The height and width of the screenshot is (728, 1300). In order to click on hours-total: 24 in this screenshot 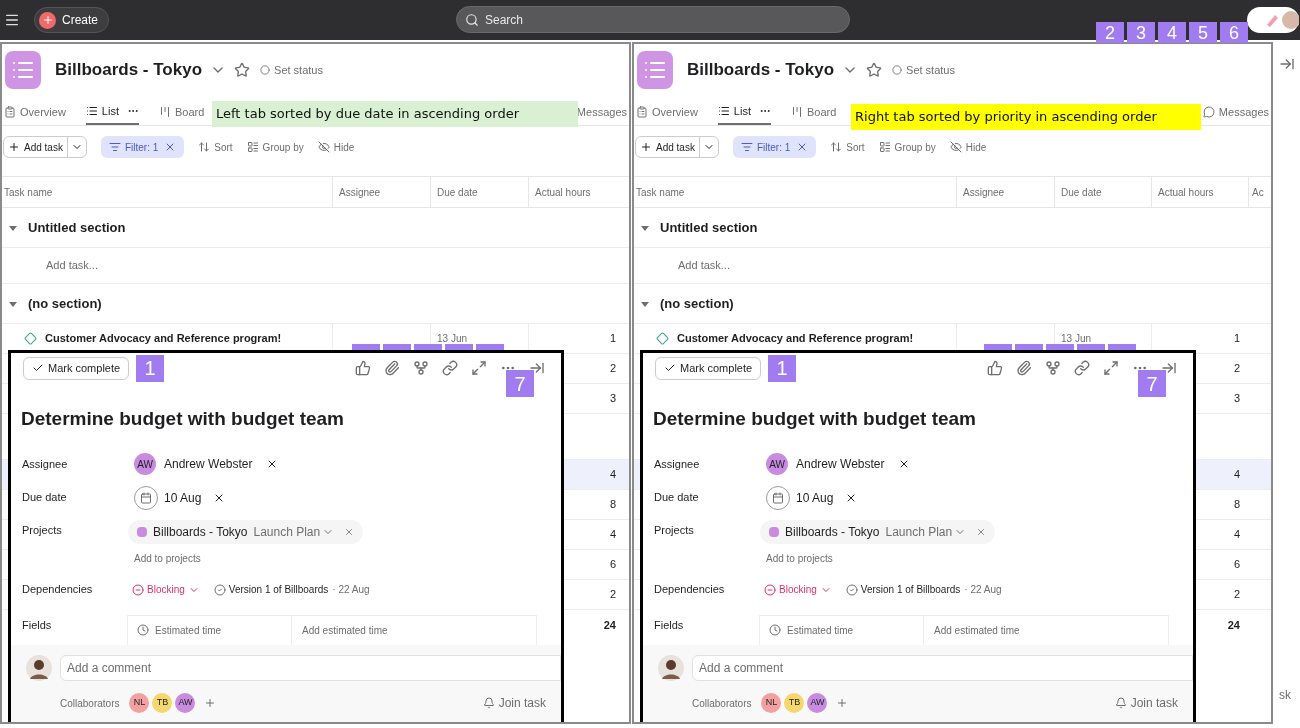, I will do `click(1233, 625)`.